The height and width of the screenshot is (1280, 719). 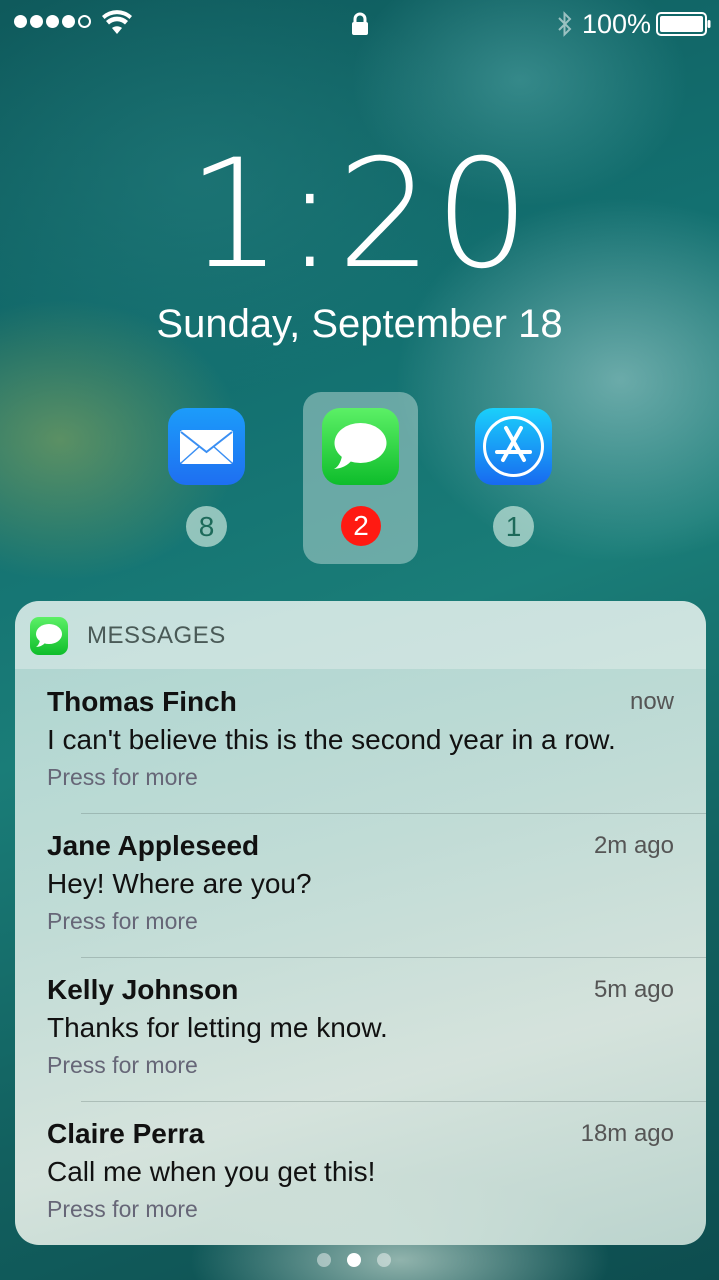 What do you see at coordinates (156, 635) in the screenshot?
I see `notification-app-title: MESSAGES` at bounding box center [156, 635].